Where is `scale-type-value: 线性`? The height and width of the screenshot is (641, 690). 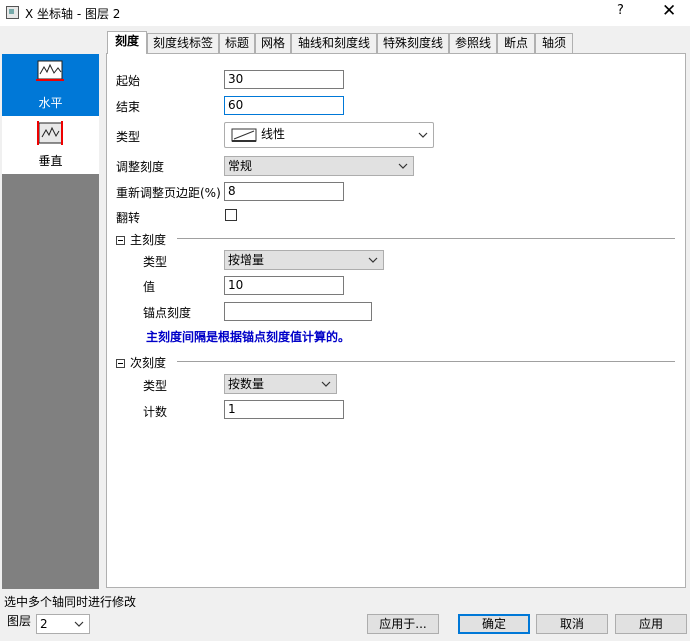 scale-type-value: 线性 is located at coordinates (273, 134).